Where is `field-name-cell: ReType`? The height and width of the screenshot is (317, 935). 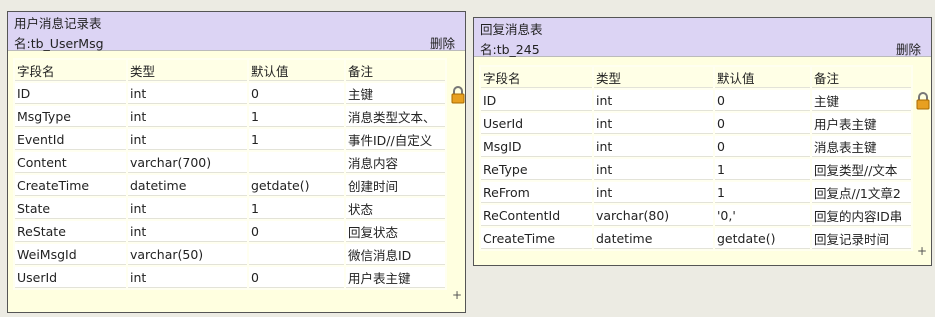
field-name-cell: ReType is located at coordinates (536, 169).